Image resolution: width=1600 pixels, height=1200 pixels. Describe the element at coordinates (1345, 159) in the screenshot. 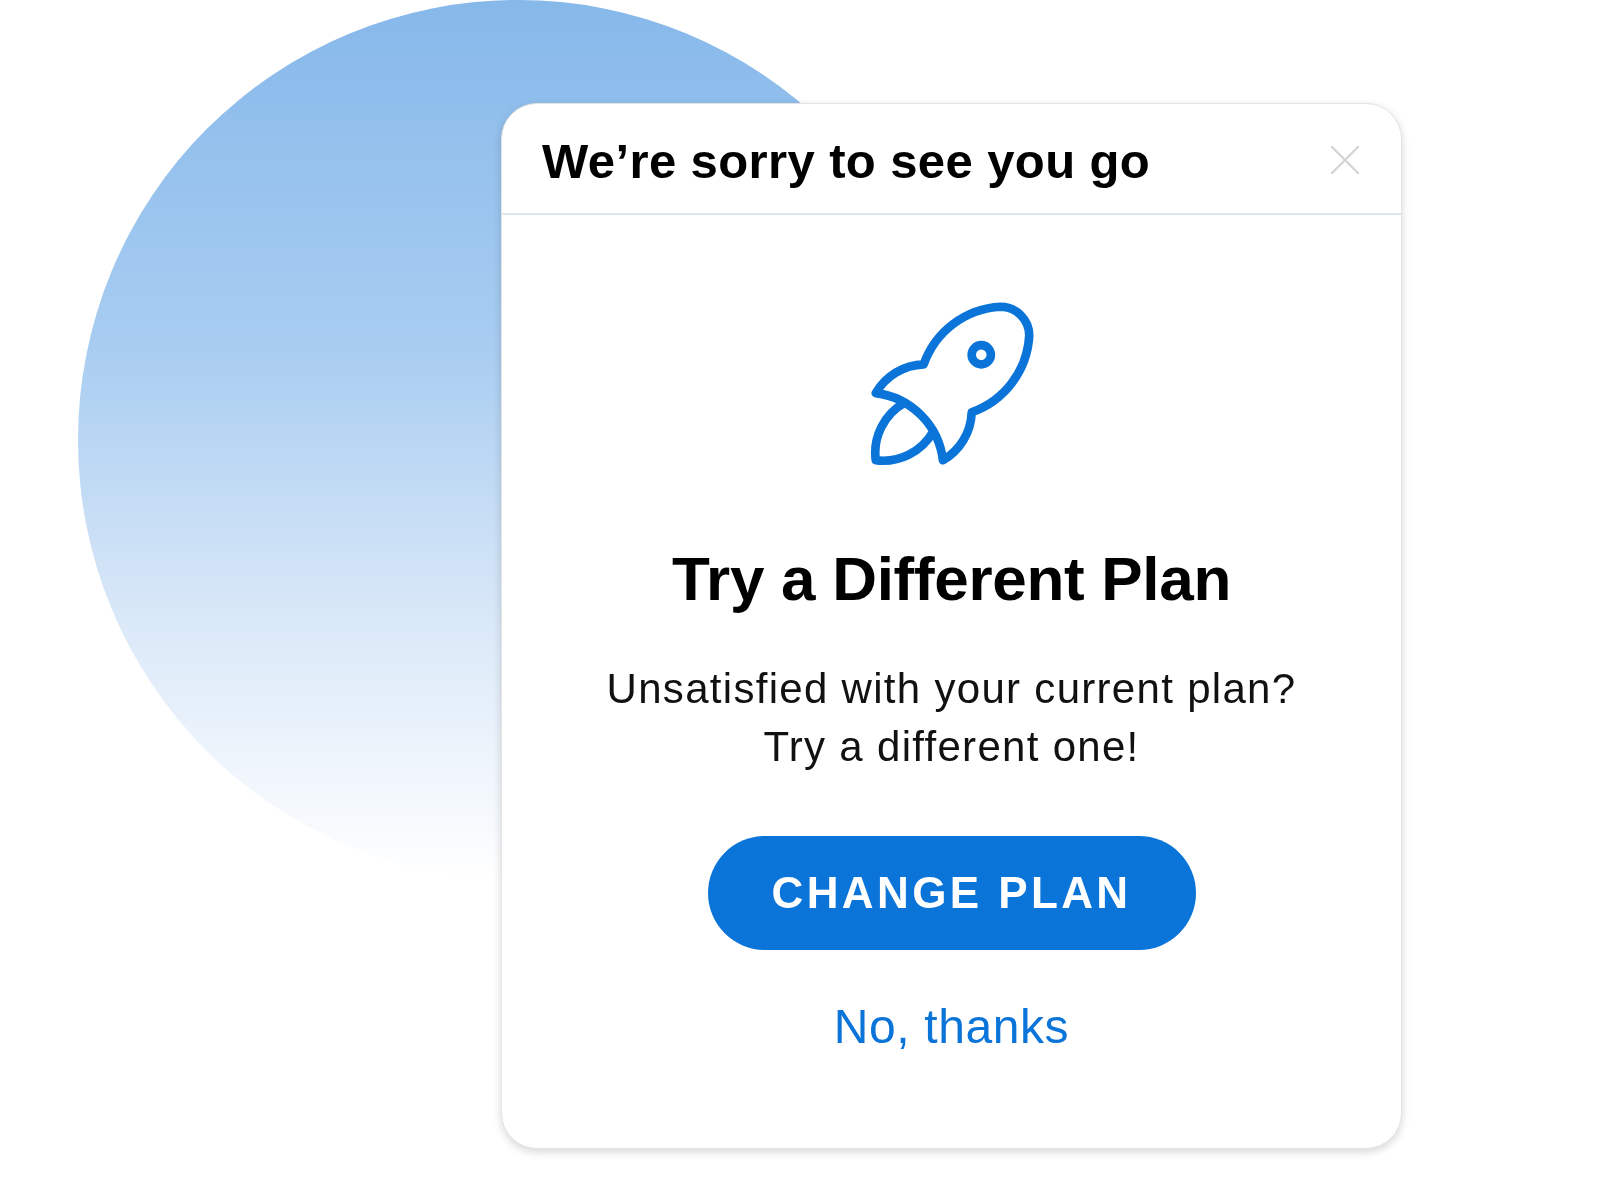

I see `close-icon` at that location.